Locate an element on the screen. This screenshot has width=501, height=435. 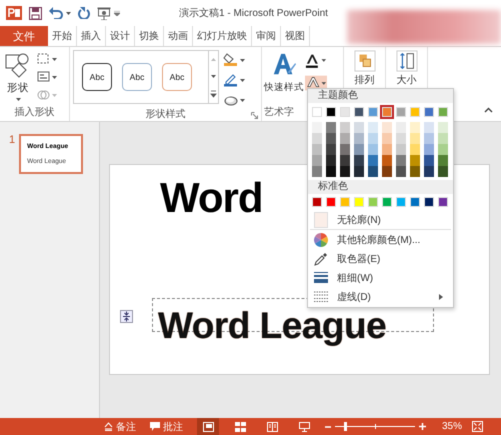
menu-item: 无轮廓(N) is located at coordinates (380, 219).